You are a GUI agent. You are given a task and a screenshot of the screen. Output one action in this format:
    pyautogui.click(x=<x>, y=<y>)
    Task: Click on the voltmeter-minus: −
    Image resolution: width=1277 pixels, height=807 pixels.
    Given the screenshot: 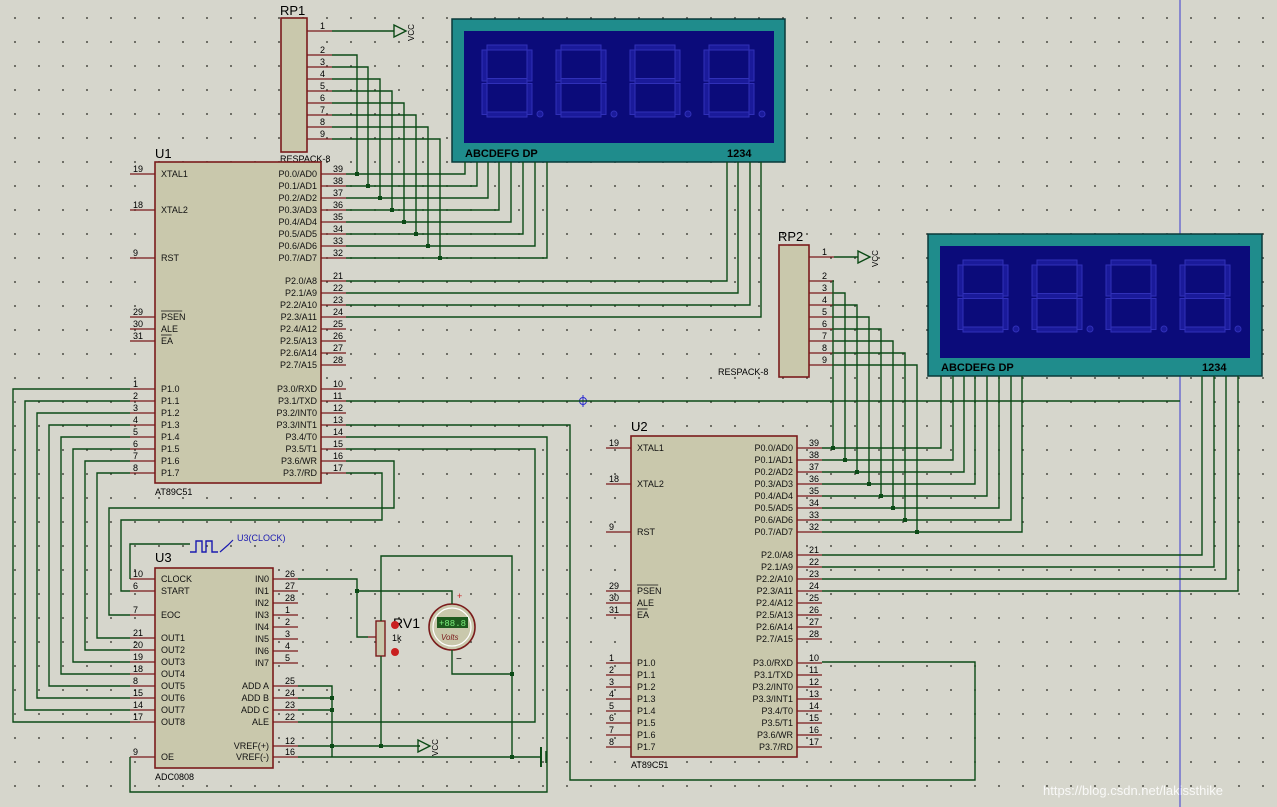 What is the action you would take?
    pyautogui.click(x=459, y=659)
    